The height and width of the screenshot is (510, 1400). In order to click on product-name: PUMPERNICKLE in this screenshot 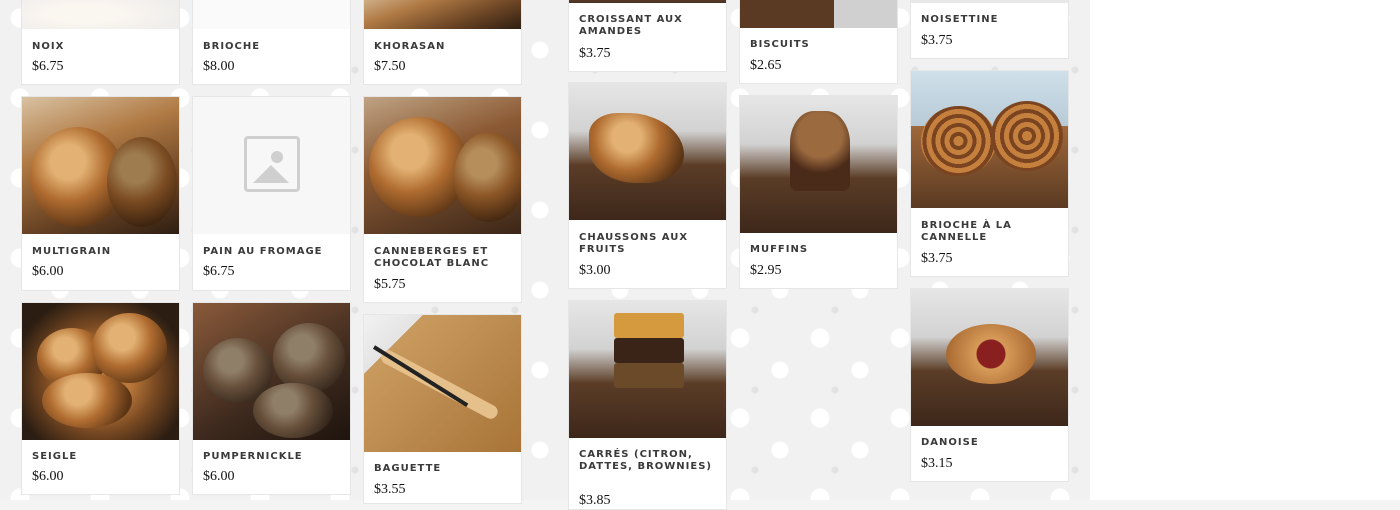, I will do `click(272, 457)`.